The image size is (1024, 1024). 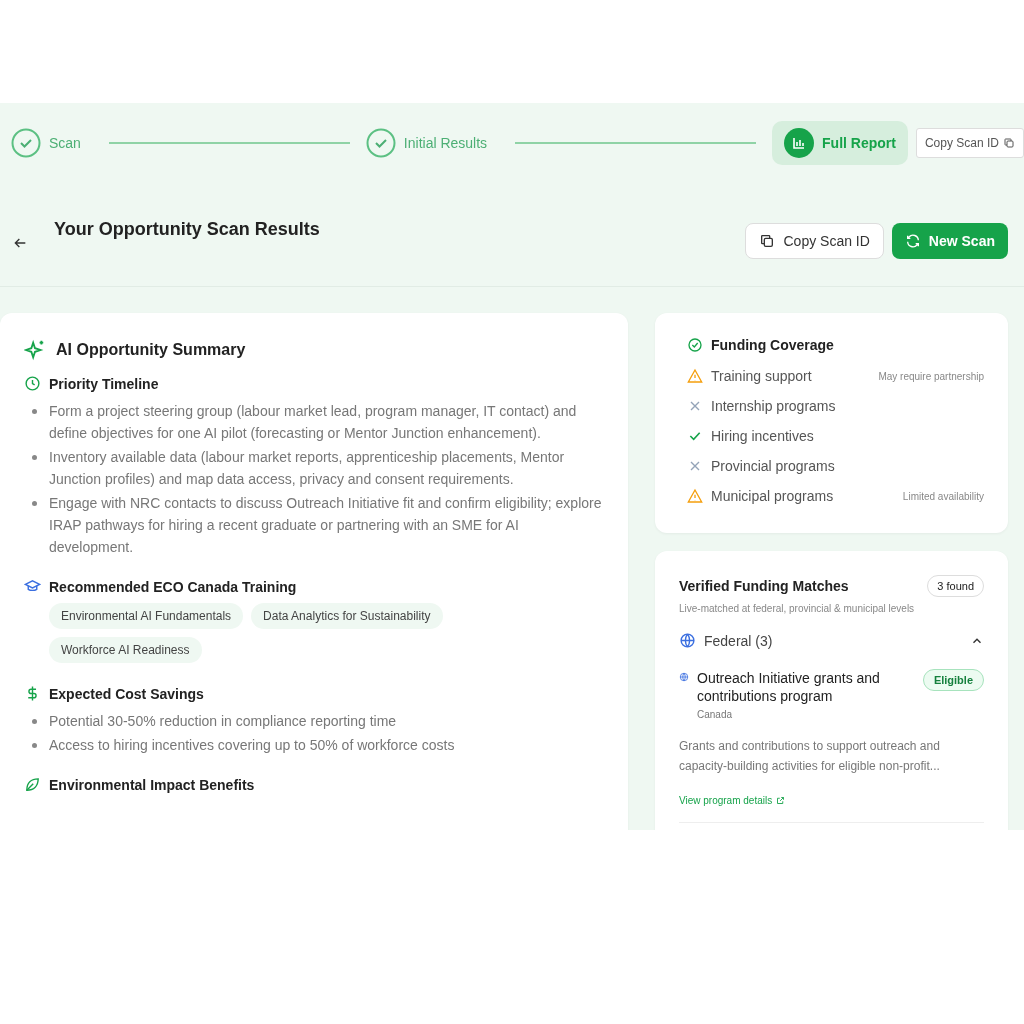 I want to click on coverage-label: Provincial programs, so click(x=773, y=466).